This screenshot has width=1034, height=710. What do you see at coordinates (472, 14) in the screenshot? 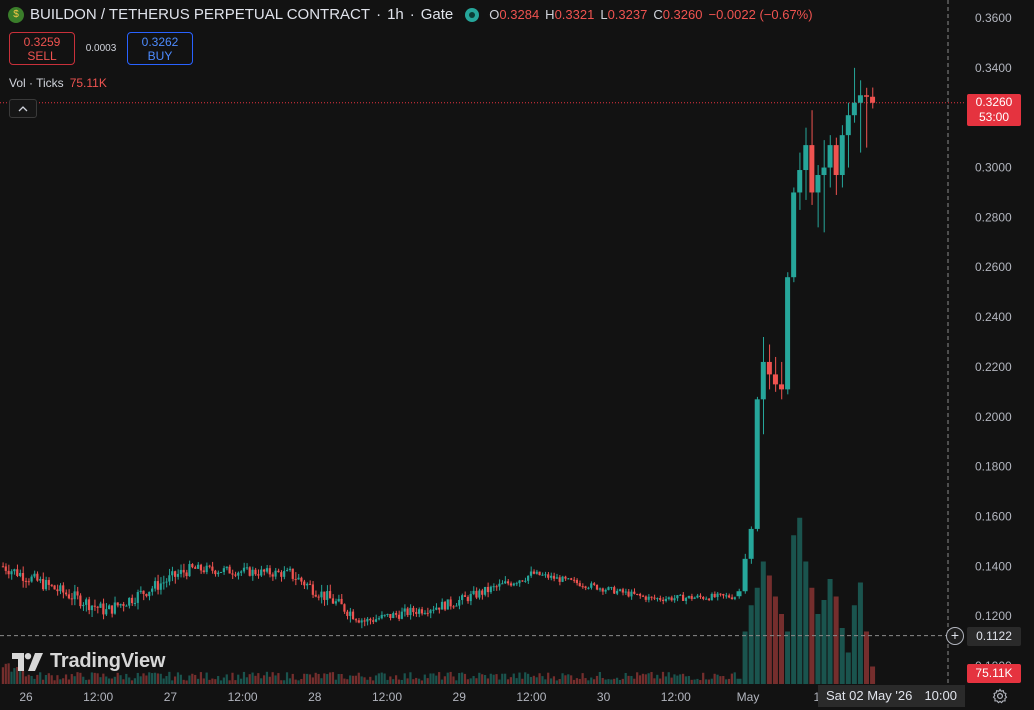
I see `status-dot-icon` at bounding box center [472, 14].